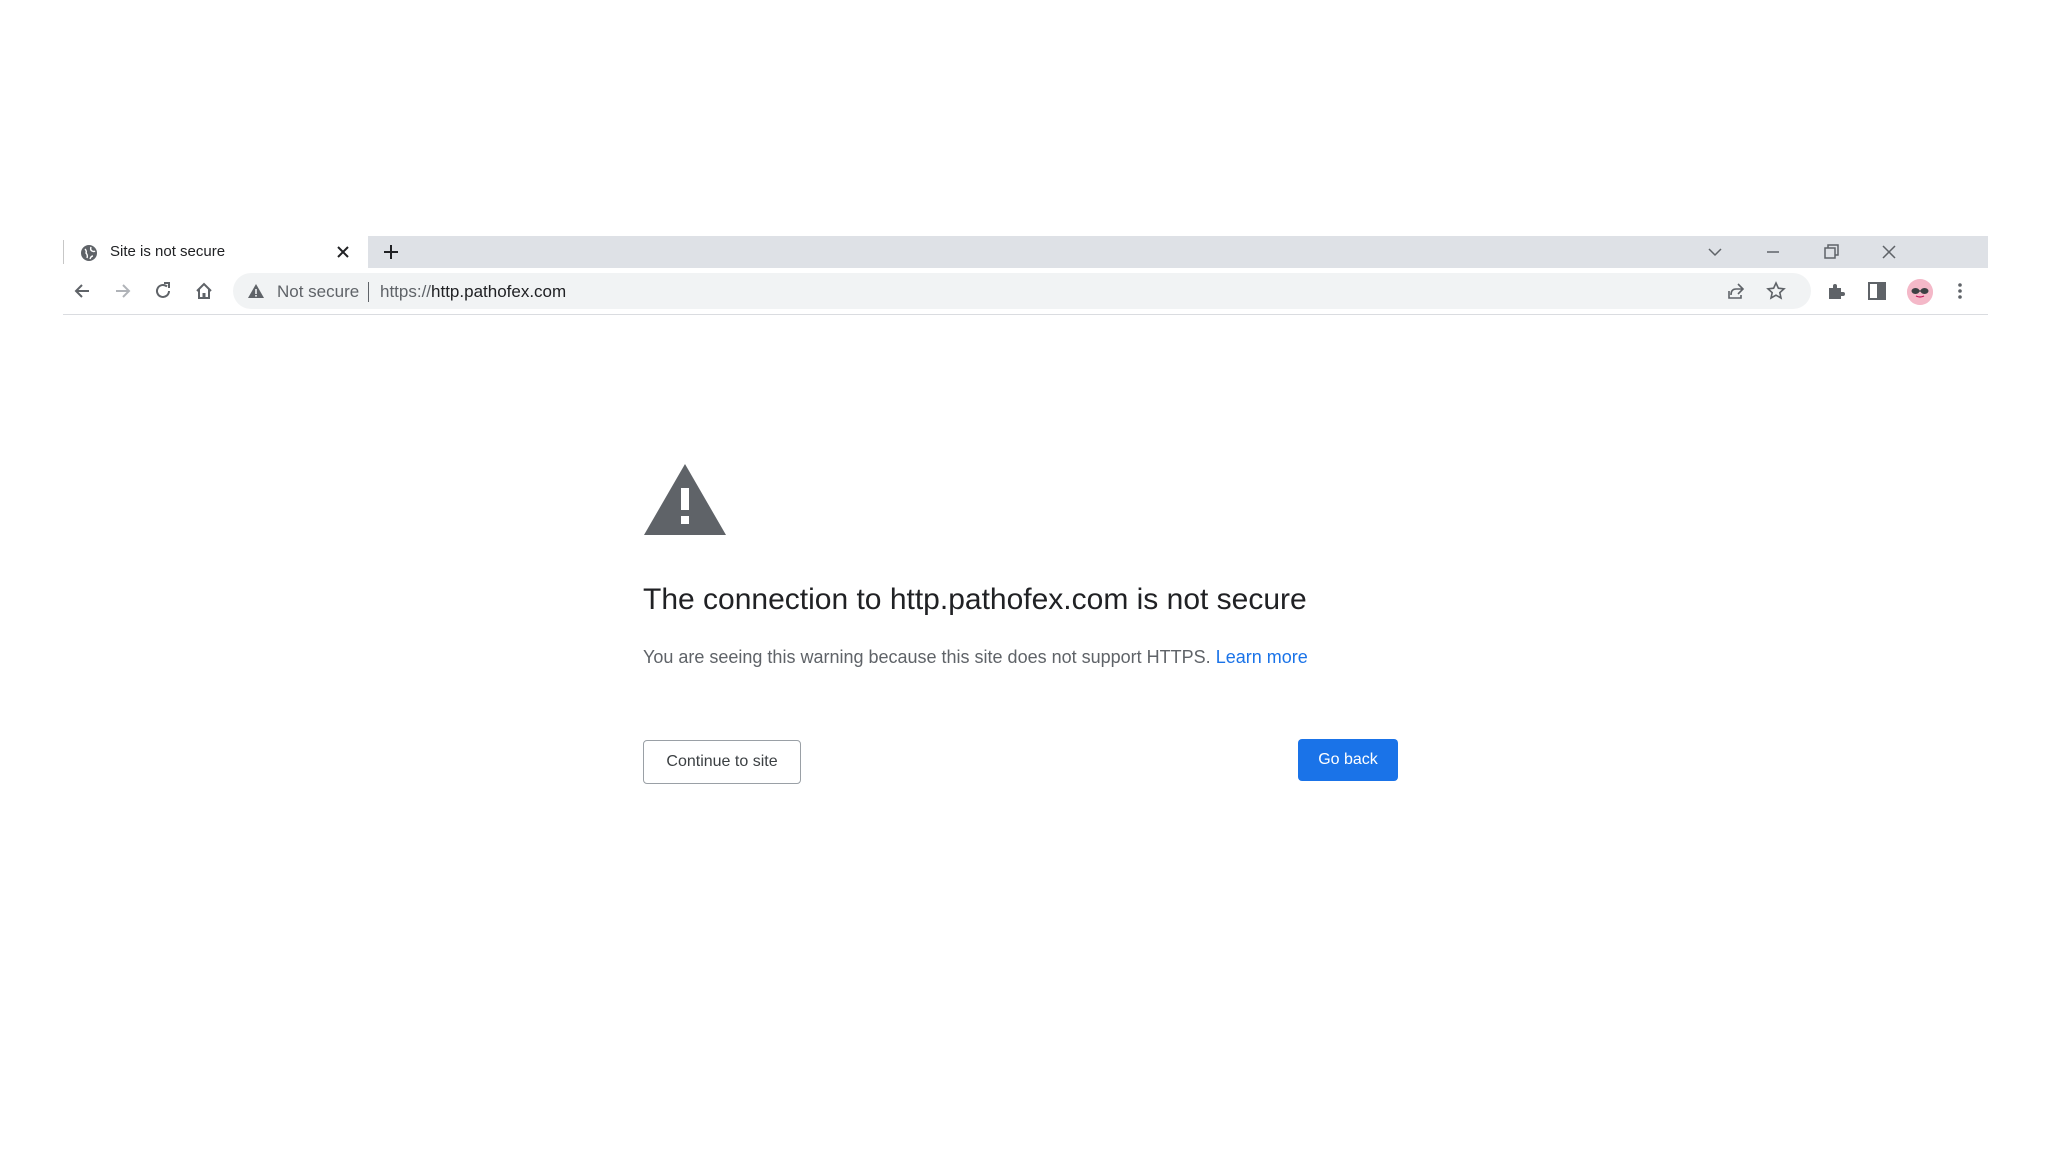 The height and width of the screenshot is (1152, 2048). What do you see at coordinates (1736, 291) in the screenshot?
I see `share-icon` at bounding box center [1736, 291].